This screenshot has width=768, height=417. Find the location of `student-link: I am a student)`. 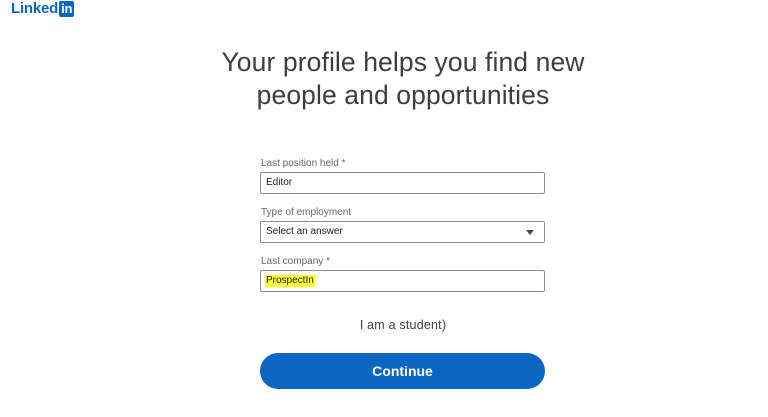

student-link: I am a student) is located at coordinates (384, 325).